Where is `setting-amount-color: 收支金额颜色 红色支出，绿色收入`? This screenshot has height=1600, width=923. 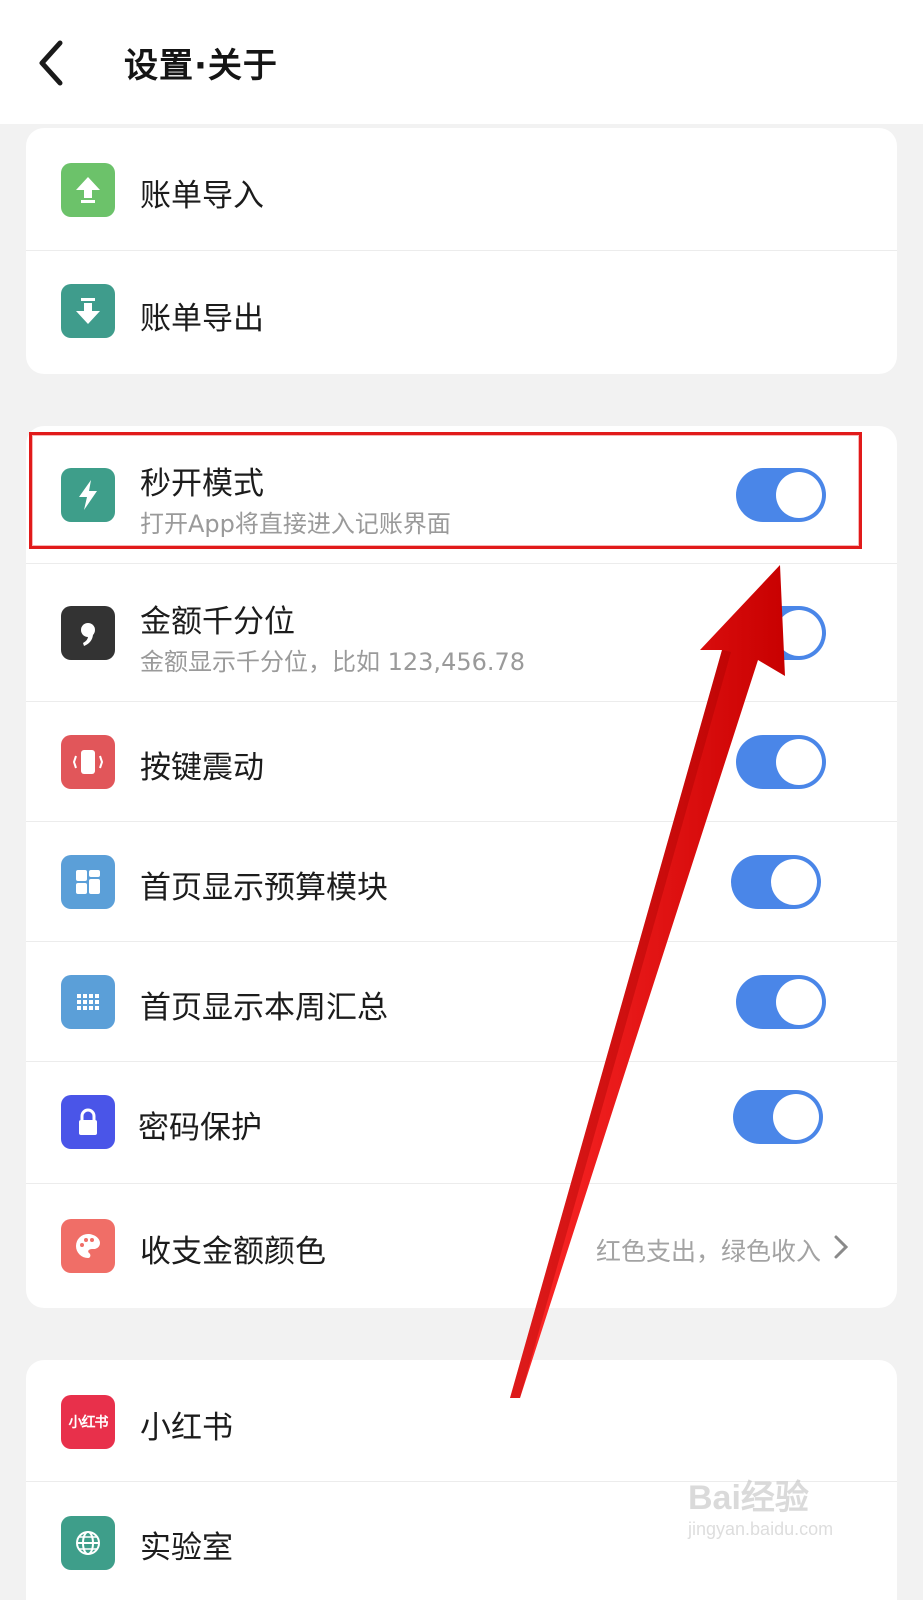 setting-amount-color: 收支金额颜色 红色支出，绿色收入 is located at coordinates (461, 1246).